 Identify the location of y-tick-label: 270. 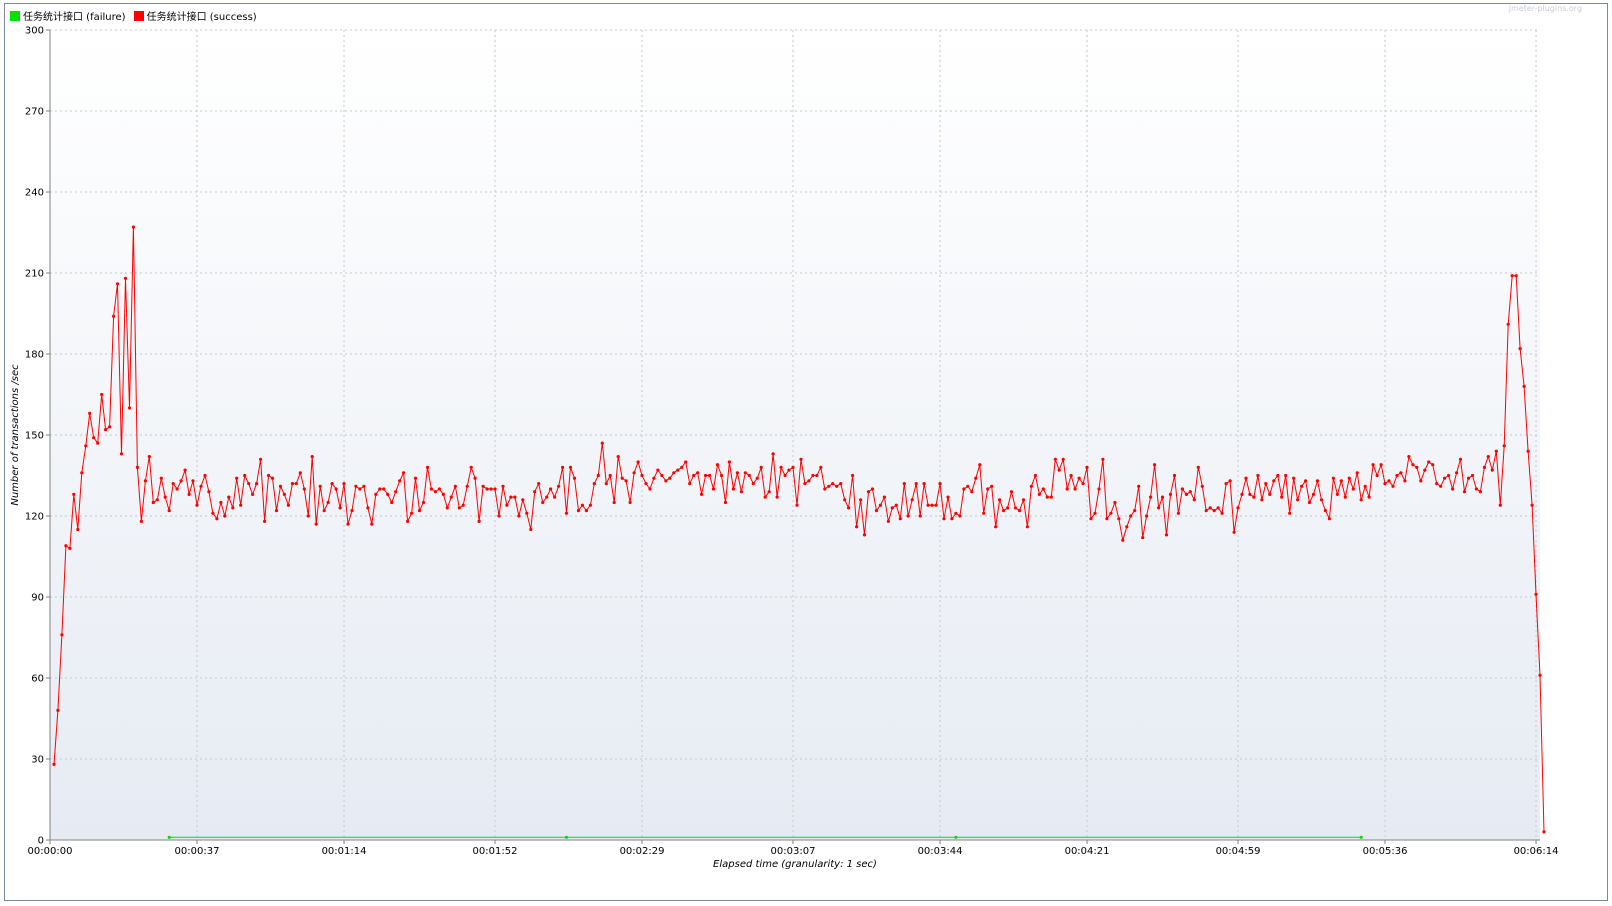
(34, 112).